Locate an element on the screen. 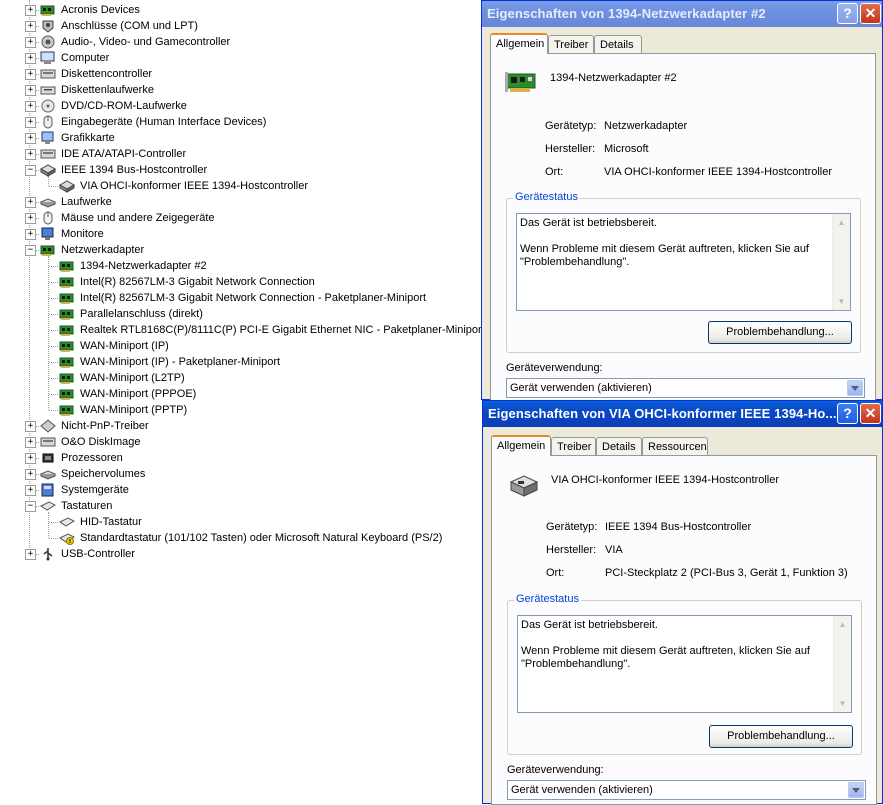 The width and height of the screenshot is (883, 805). tree-device: WAN-Miniport (PPPOE) is located at coordinates (240, 394).